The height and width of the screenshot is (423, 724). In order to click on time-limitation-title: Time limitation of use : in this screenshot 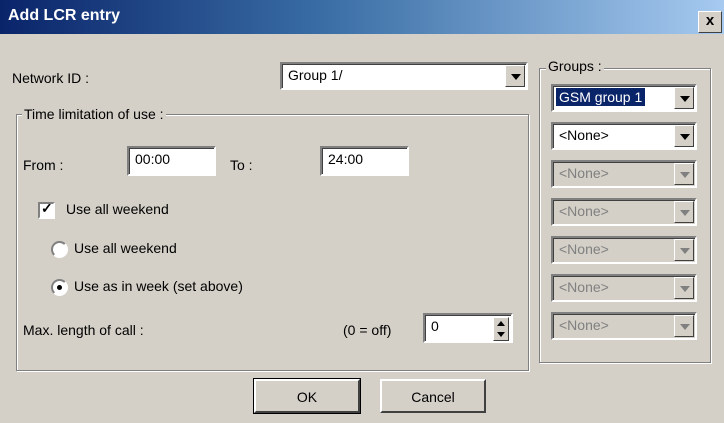, I will do `click(94, 114)`.